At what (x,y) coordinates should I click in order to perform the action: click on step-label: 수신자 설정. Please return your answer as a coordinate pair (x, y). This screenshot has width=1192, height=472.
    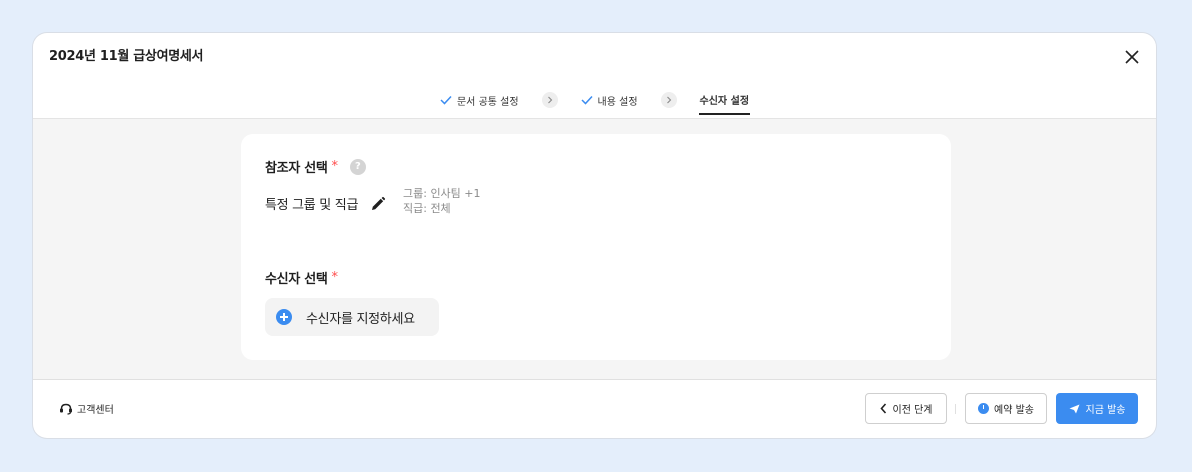
    Looking at the image, I should click on (724, 101).